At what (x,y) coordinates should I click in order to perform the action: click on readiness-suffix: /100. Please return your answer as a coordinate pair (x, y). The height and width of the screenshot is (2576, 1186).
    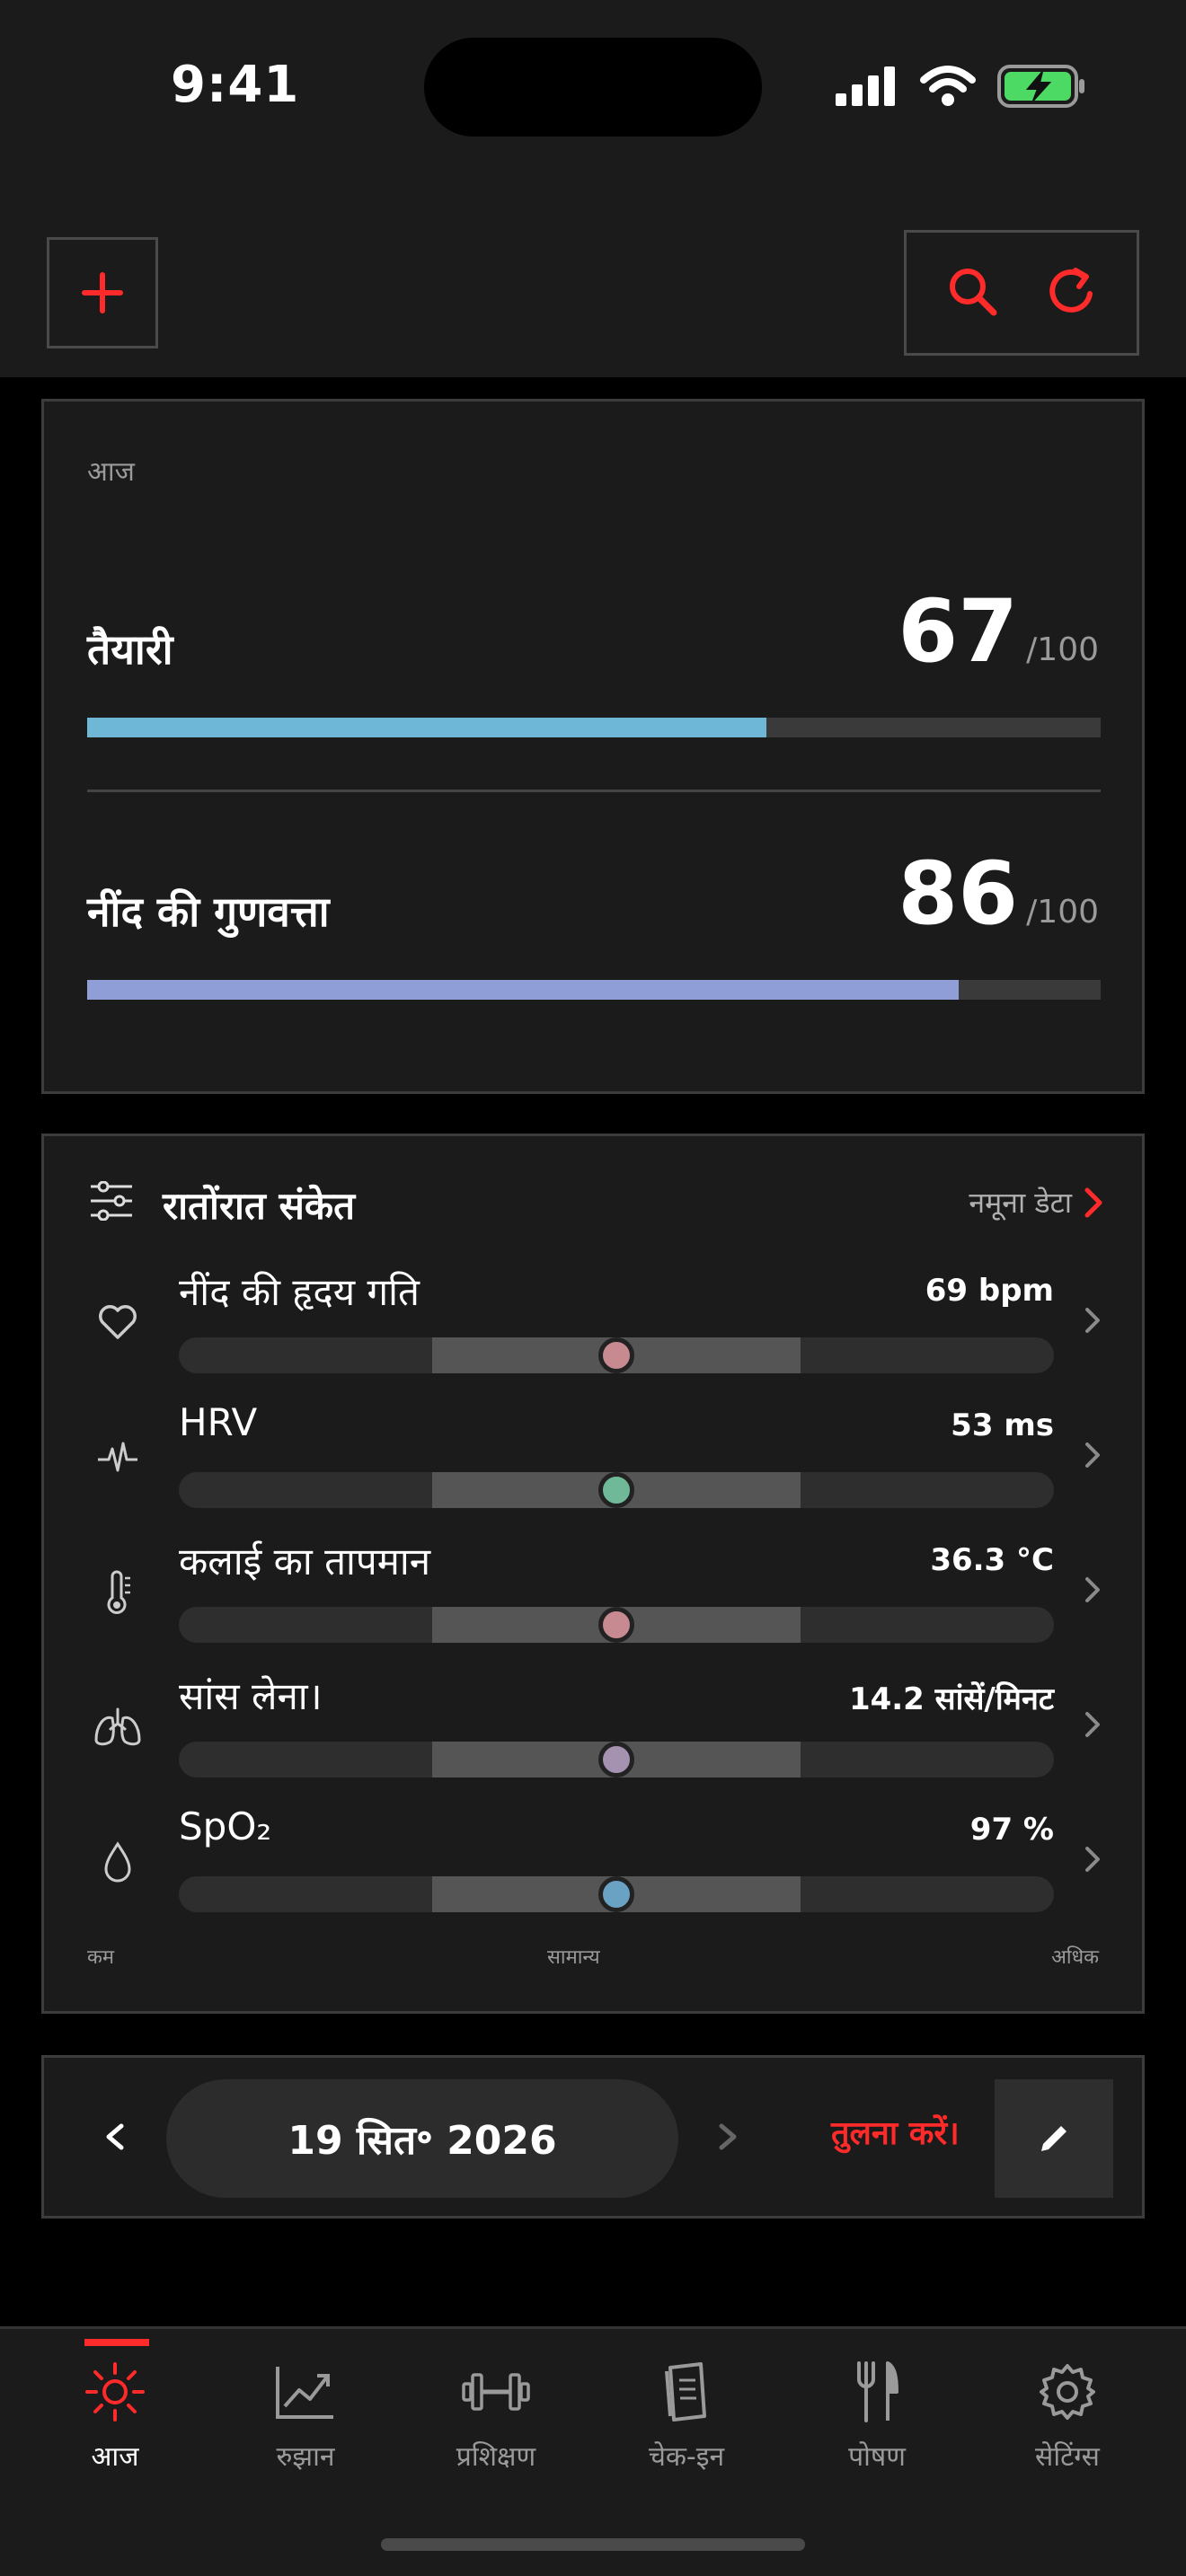
    Looking at the image, I should click on (1062, 649).